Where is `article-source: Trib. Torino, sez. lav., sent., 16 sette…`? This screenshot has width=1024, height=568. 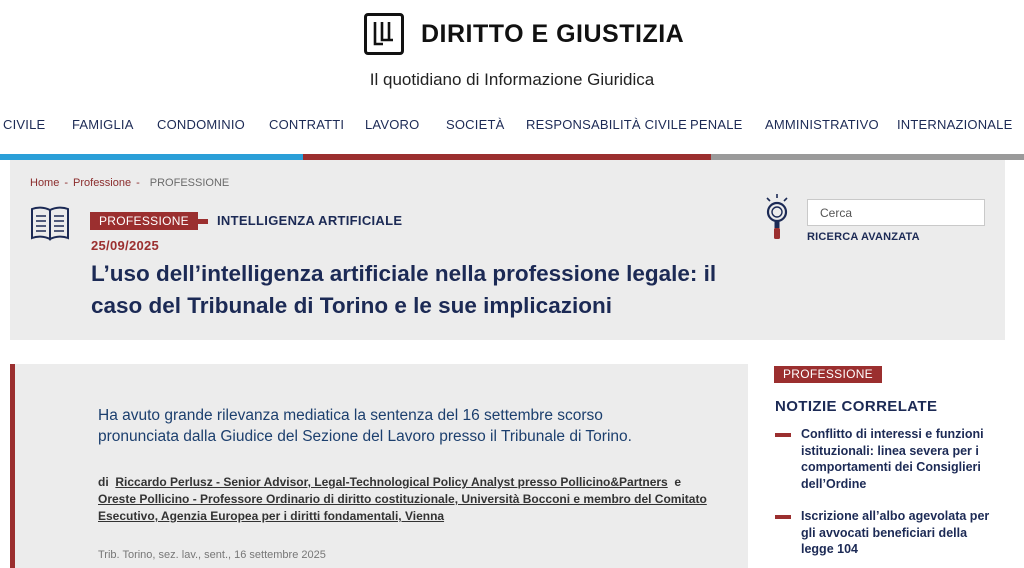
article-source: Trib. Torino, sez. lav., sent., 16 sette… is located at coordinates (212, 555).